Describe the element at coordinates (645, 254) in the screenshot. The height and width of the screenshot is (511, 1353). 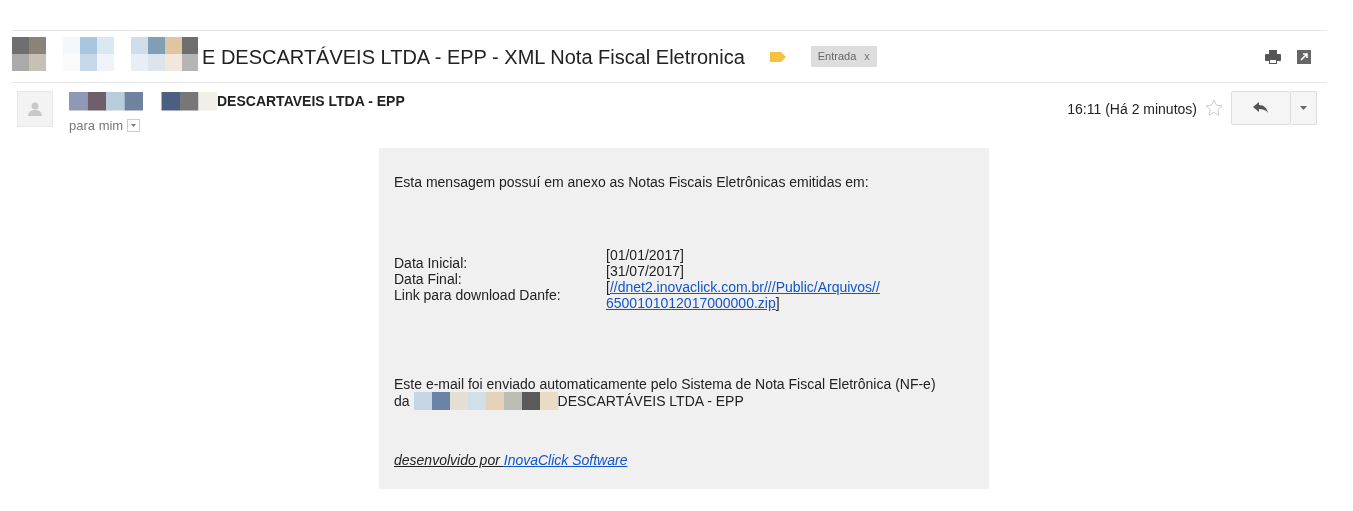
I see `field-value: [01/01/2017]` at that location.